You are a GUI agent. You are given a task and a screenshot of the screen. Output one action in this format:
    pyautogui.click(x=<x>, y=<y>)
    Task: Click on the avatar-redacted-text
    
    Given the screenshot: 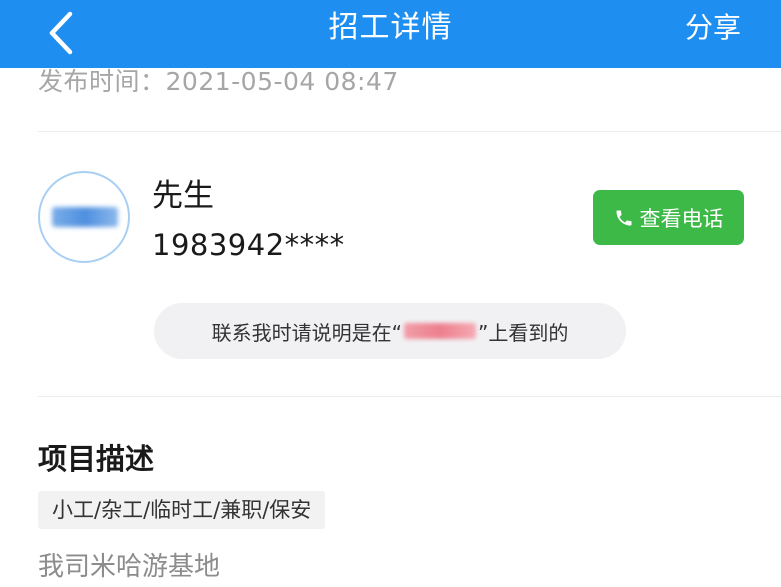 What is the action you would take?
    pyautogui.click(x=85, y=217)
    